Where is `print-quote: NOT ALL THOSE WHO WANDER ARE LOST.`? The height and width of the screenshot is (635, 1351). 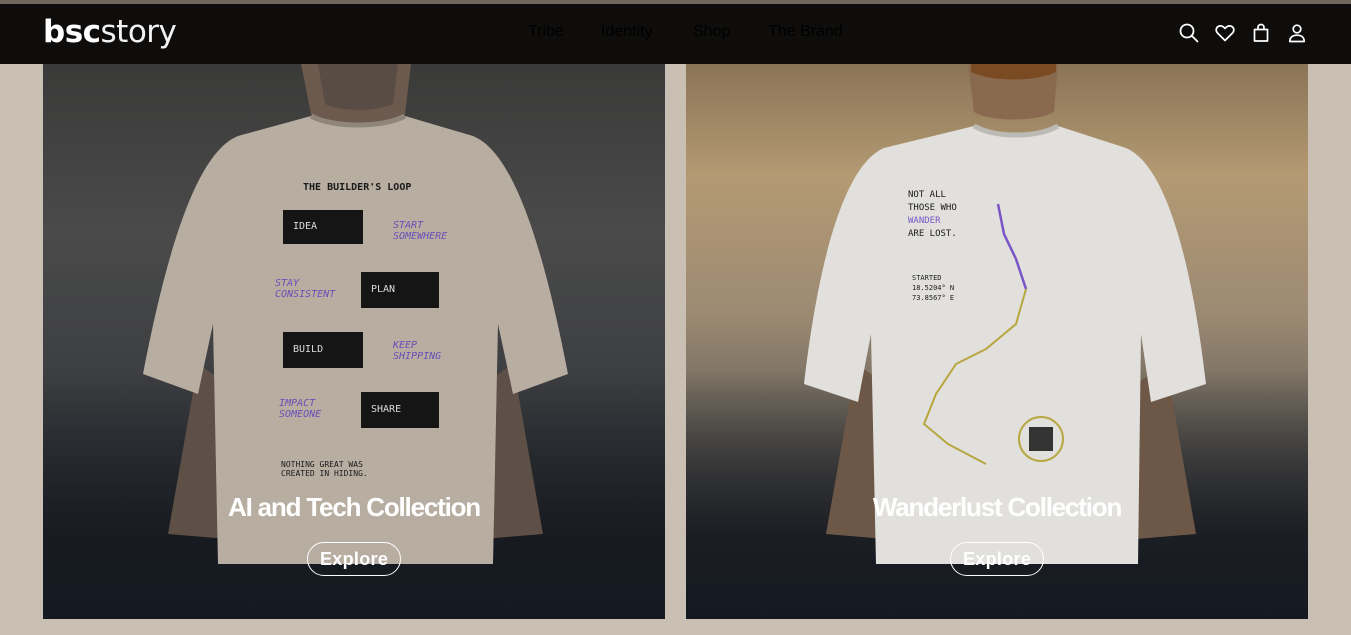
print-quote: NOT ALL THOSE WHO WANDER ARE LOST. is located at coordinates (932, 215).